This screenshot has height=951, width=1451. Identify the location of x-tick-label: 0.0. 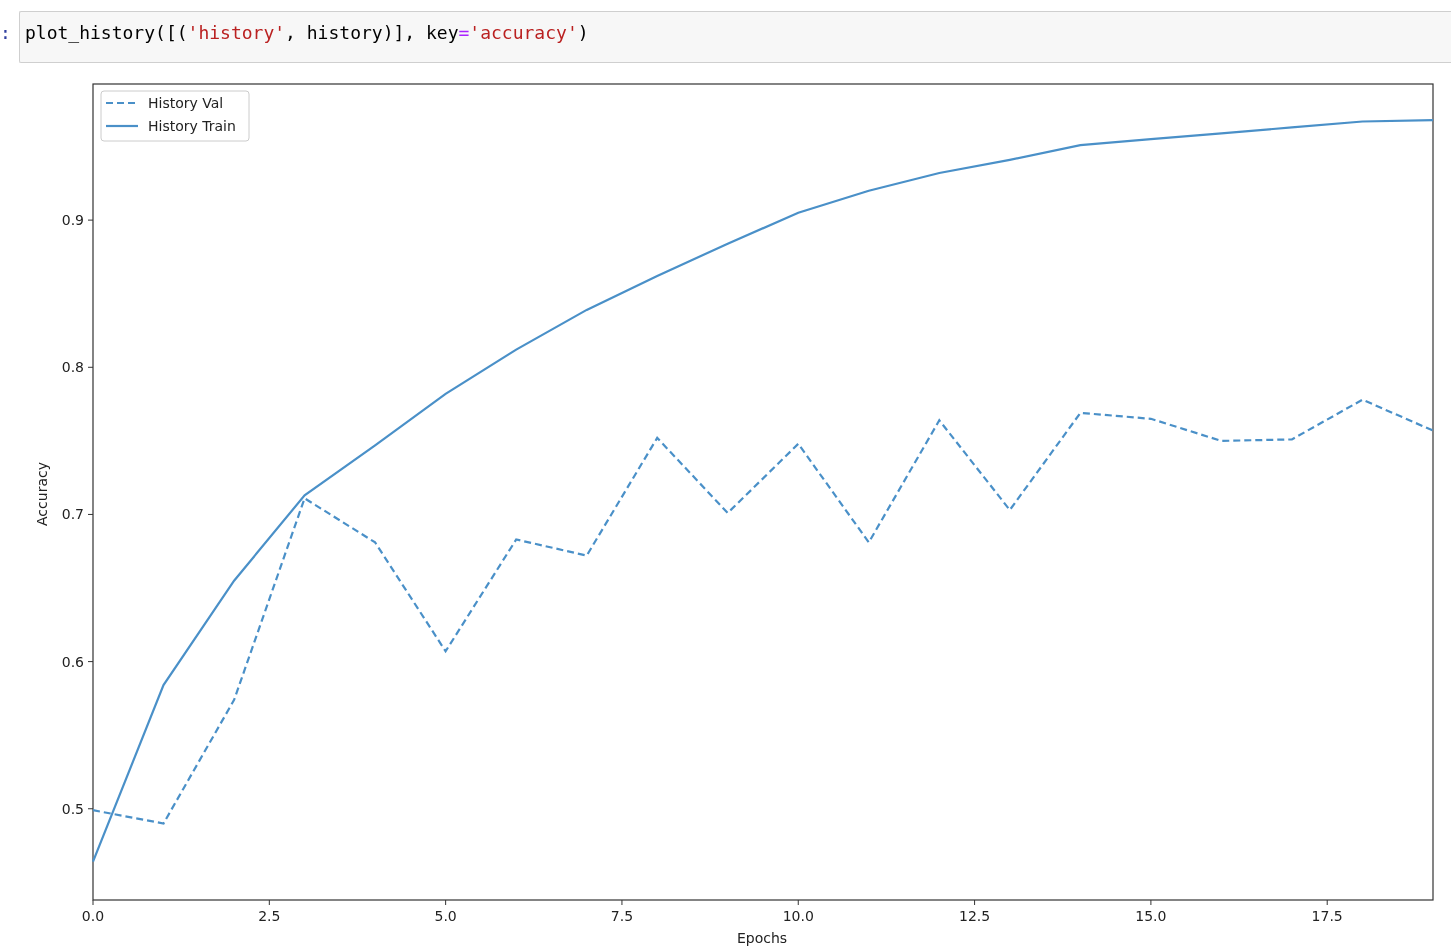
(93, 916).